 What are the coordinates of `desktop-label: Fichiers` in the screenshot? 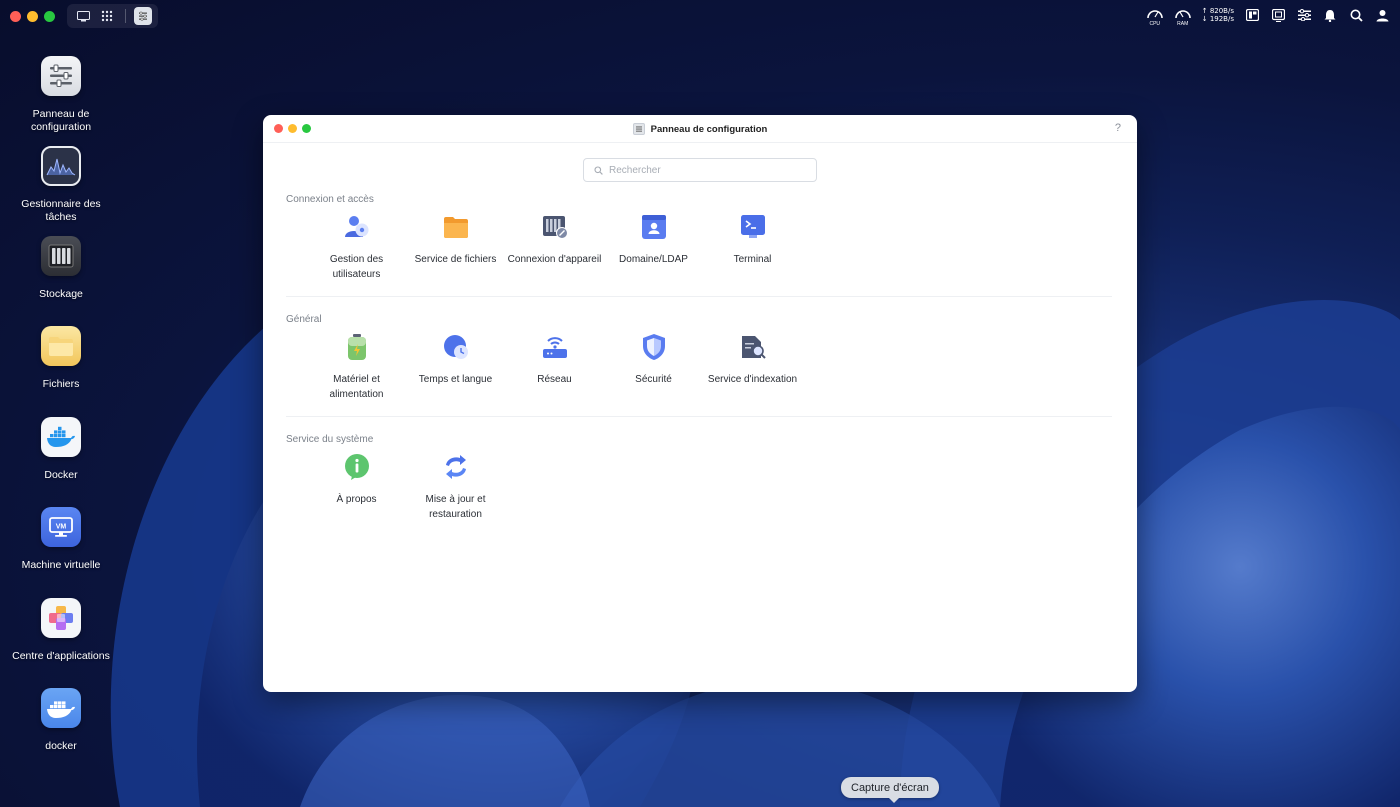 It's located at (61, 384).